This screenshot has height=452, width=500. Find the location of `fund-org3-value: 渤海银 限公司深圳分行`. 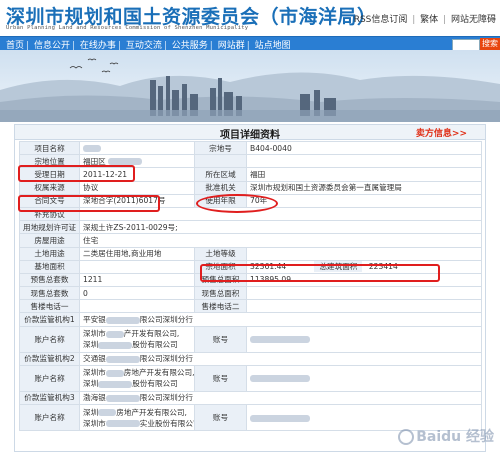

fund-org3-value: 渤海银 限公司深圳分行 is located at coordinates (280, 398).